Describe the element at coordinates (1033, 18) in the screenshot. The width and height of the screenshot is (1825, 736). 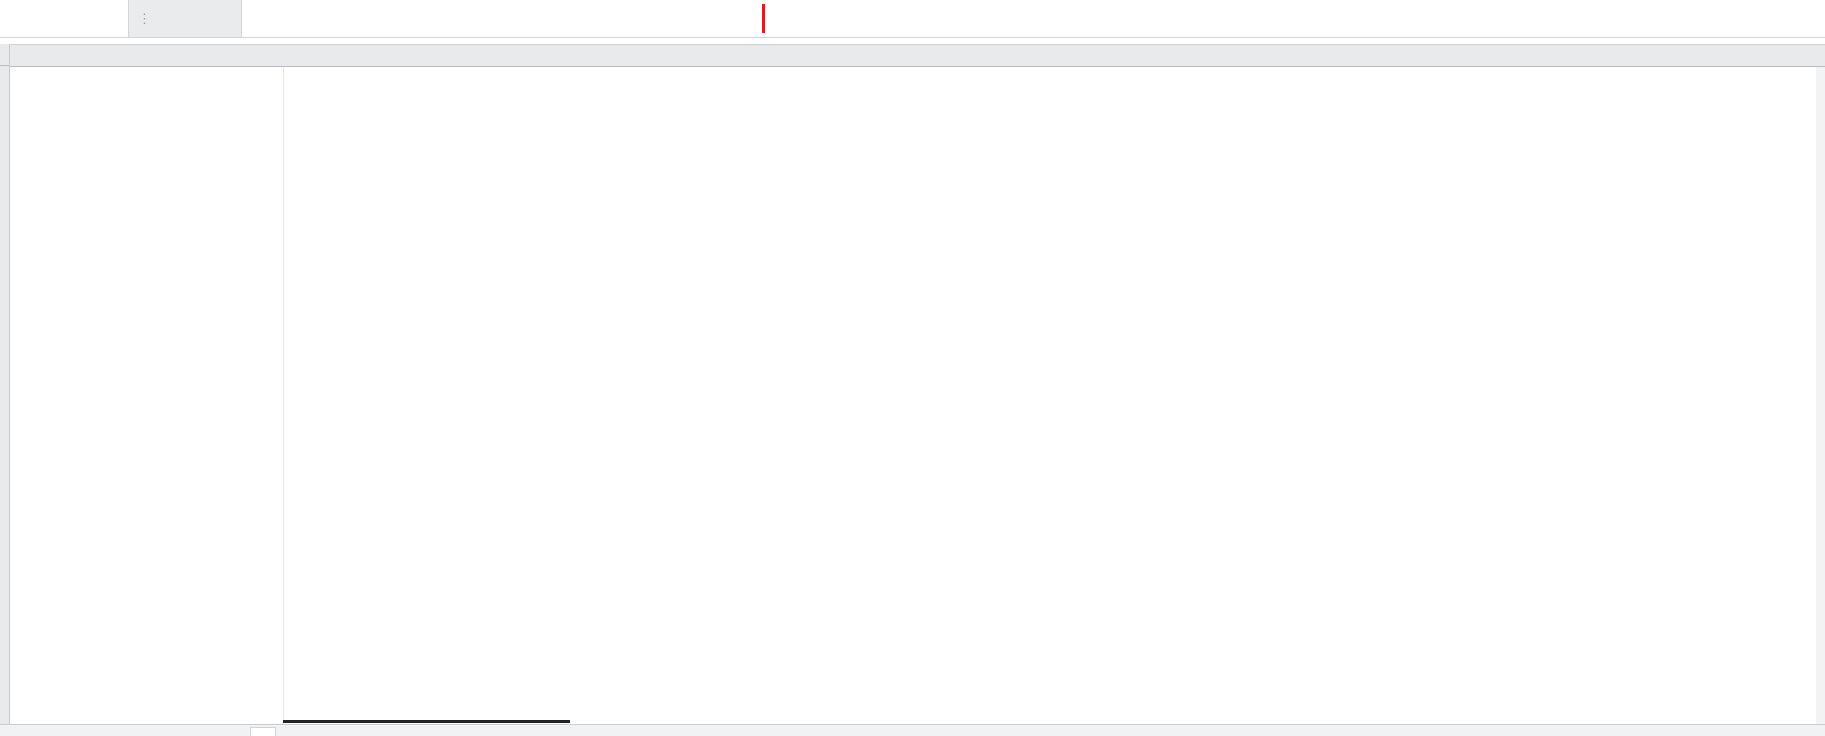
I see `formula-input` at that location.